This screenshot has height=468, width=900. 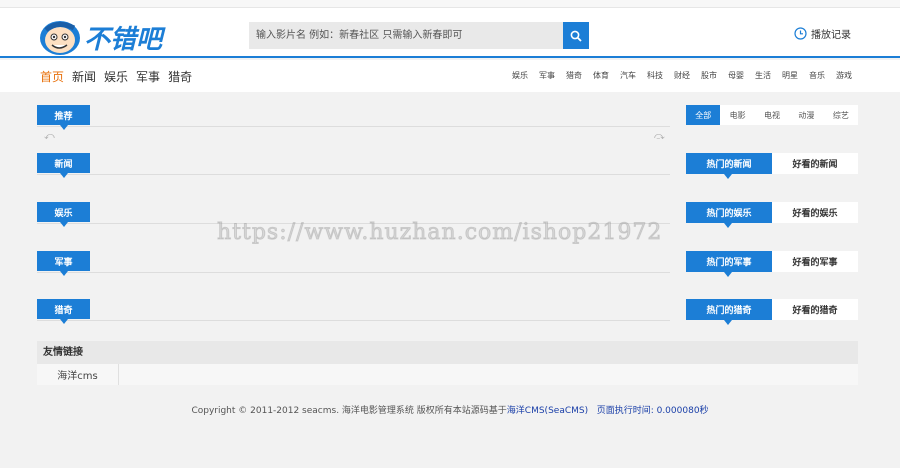 What do you see at coordinates (659, 136) in the screenshot?
I see `next-arrow-icon: ⤼` at bounding box center [659, 136].